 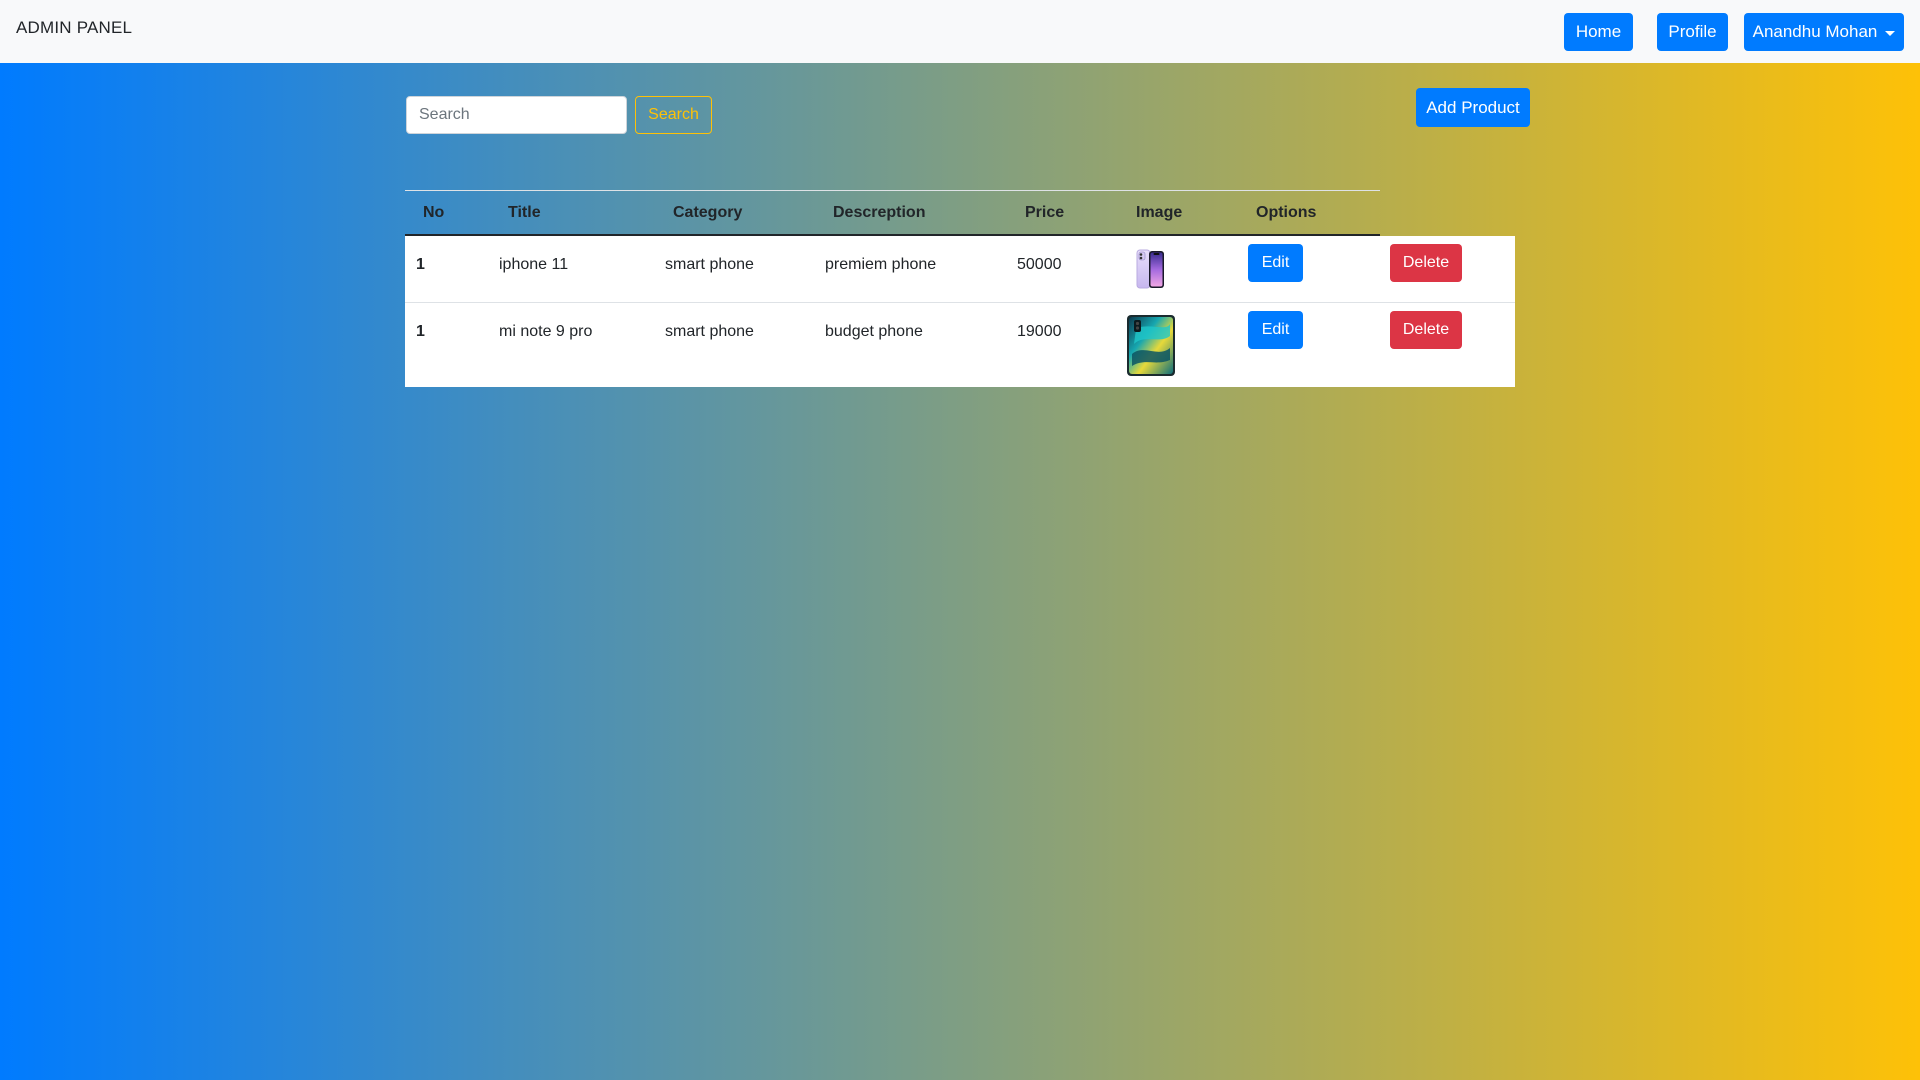 I want to click on search-button: Search, so click(x=673, y=115).